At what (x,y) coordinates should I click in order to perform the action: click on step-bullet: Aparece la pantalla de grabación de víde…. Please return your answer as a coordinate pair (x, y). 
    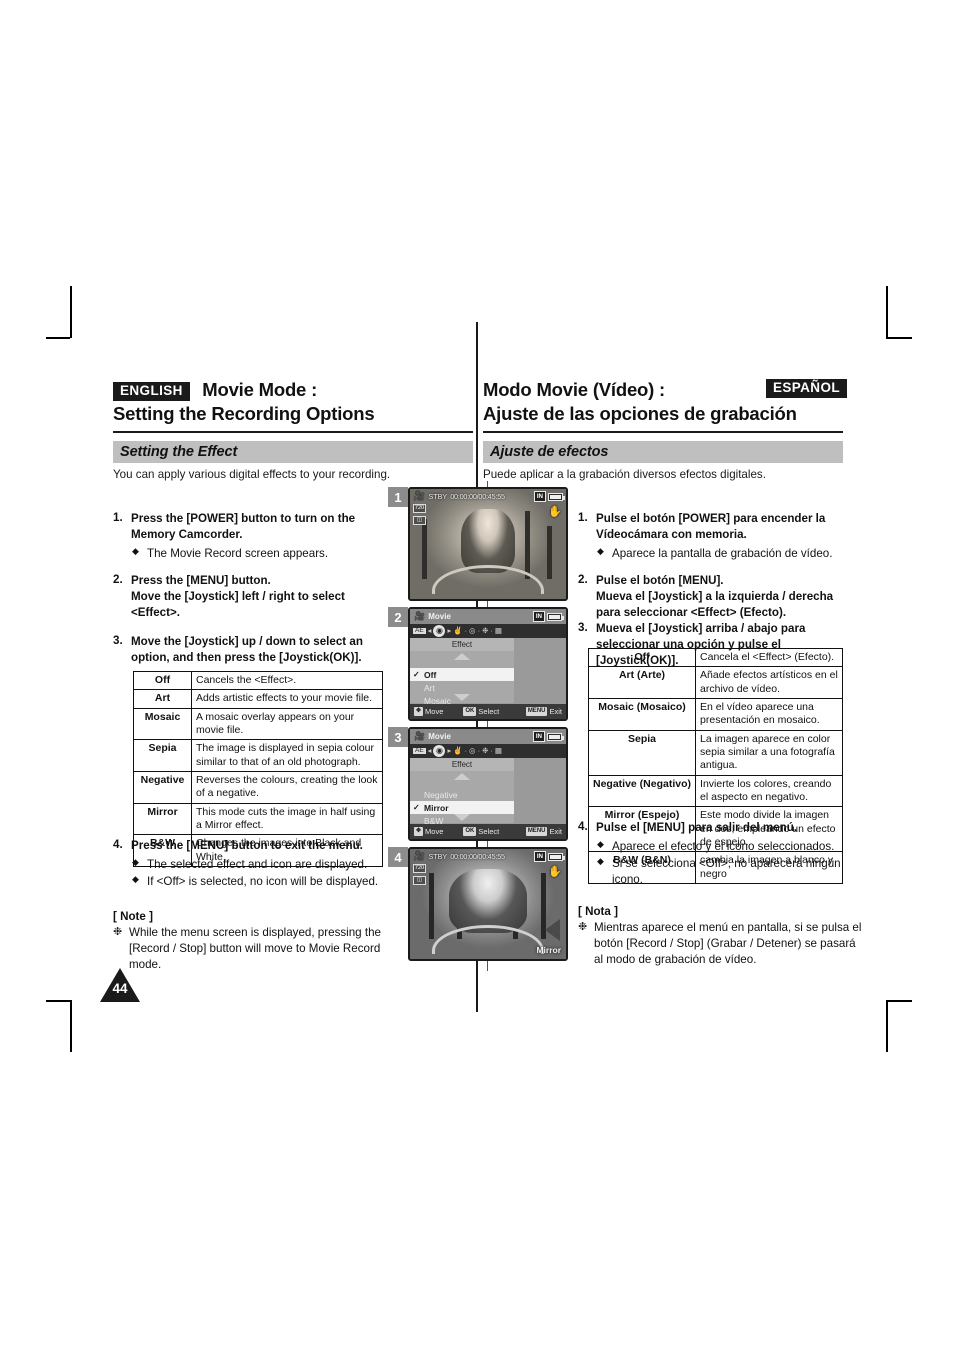
    Looking at the image, I should click on (721, 553).